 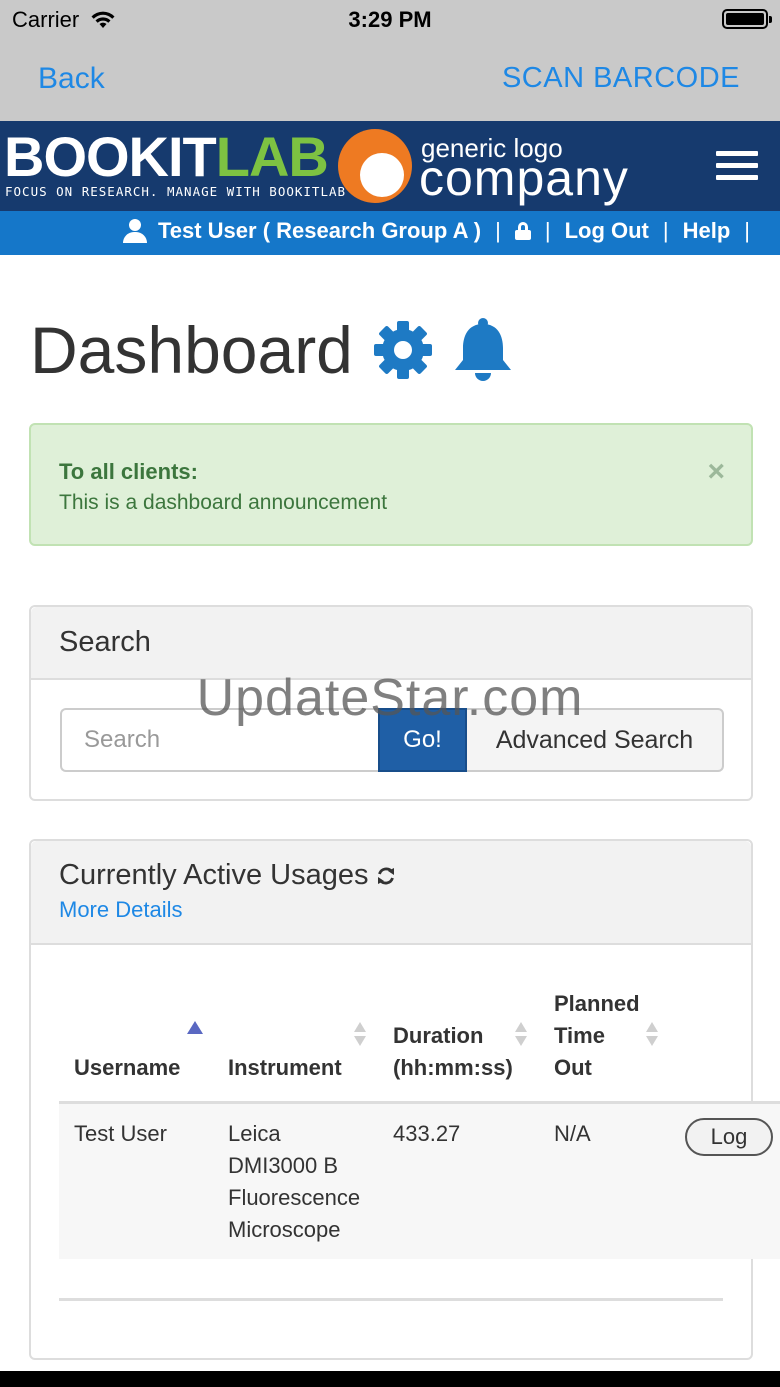 What do you see at coordinates (120, 1133) in the screenshot?
I see `cell-username: Test User` at bounding box center [120, 1133].